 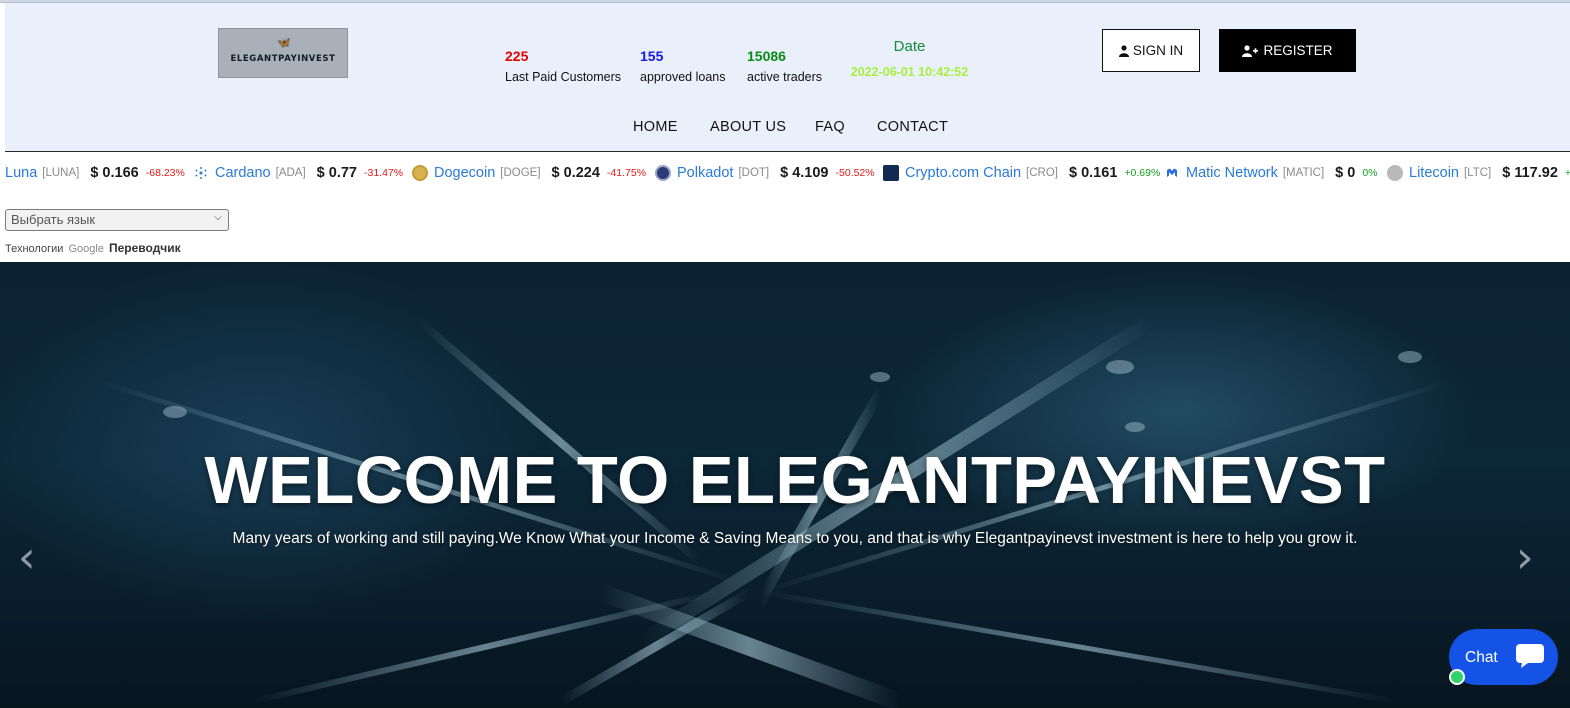 What do you see at coordinates (1481, 657) in the screenshot?
I see `chat-label: Chat` at bounding box center [1481, 657].